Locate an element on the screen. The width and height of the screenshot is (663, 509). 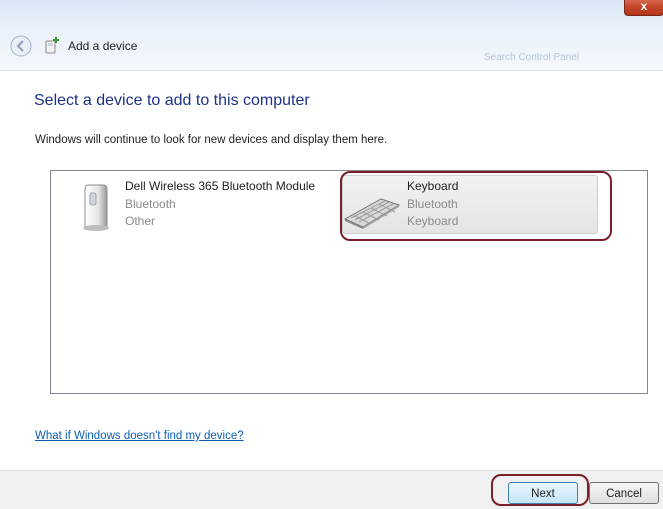
annotation-ring-next is located at coordinates (540, 490).